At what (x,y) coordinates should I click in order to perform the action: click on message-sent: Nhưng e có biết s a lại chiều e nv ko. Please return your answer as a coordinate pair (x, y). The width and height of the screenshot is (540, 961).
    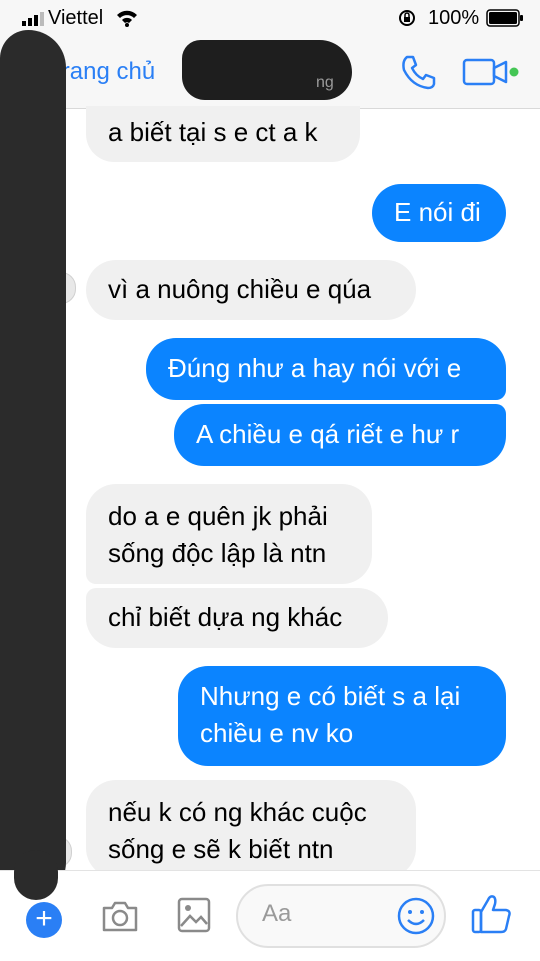
    Looking at the image, I should click on (342, 716).